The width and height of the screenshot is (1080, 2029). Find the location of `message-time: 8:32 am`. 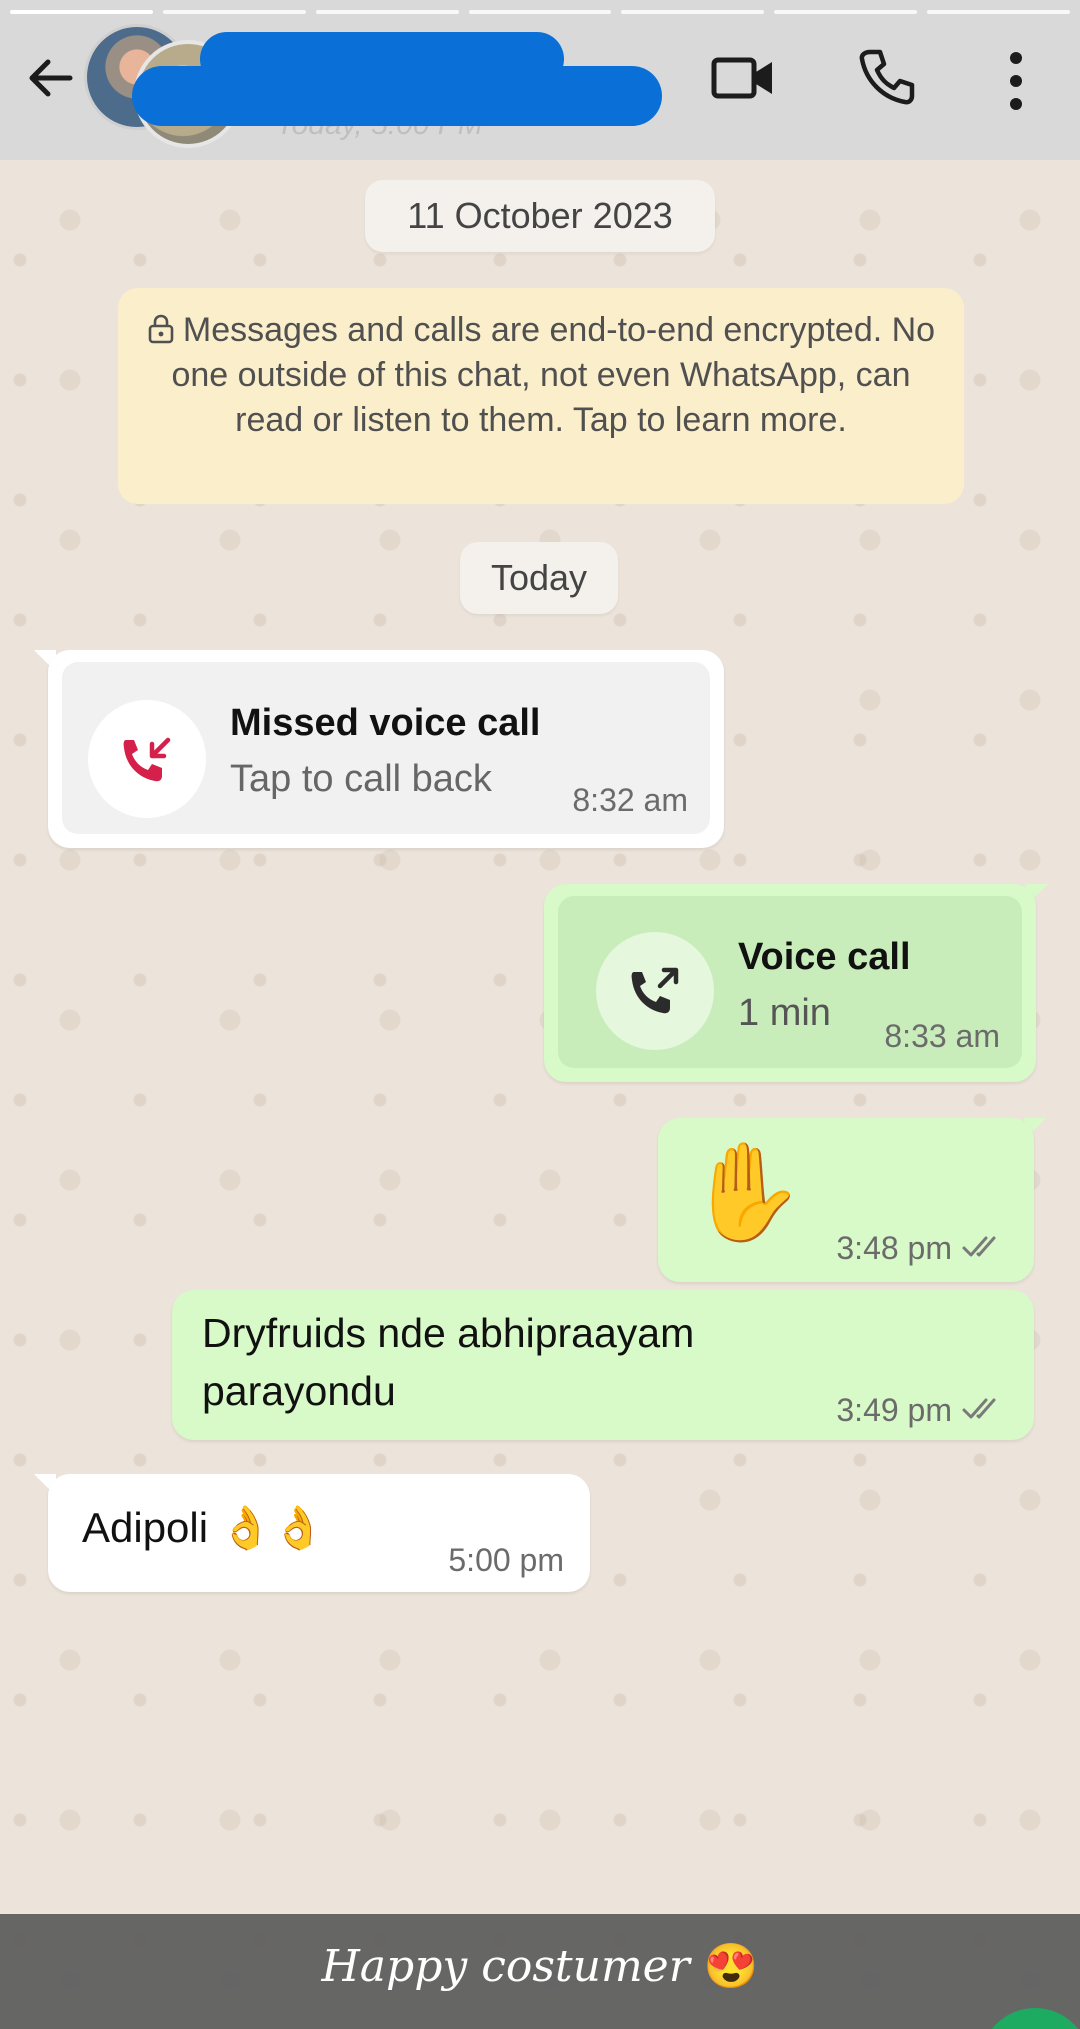

message-time: 8:32 am is located at coordinates (630, 800).